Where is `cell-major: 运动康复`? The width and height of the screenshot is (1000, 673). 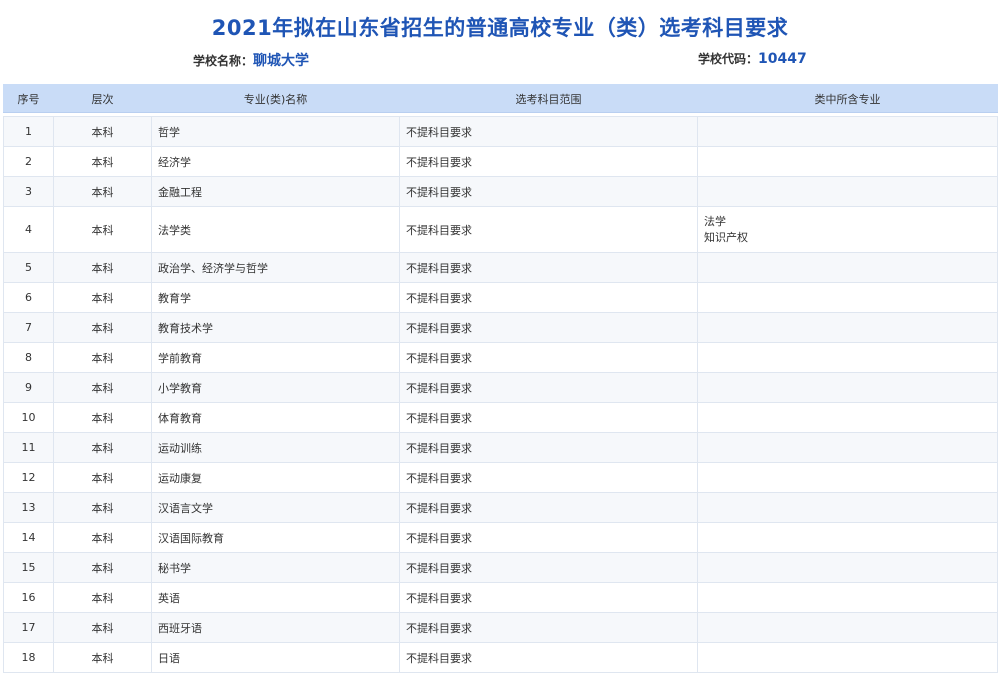
cell-major: 运动康复 is located at coordinates (275, 477).